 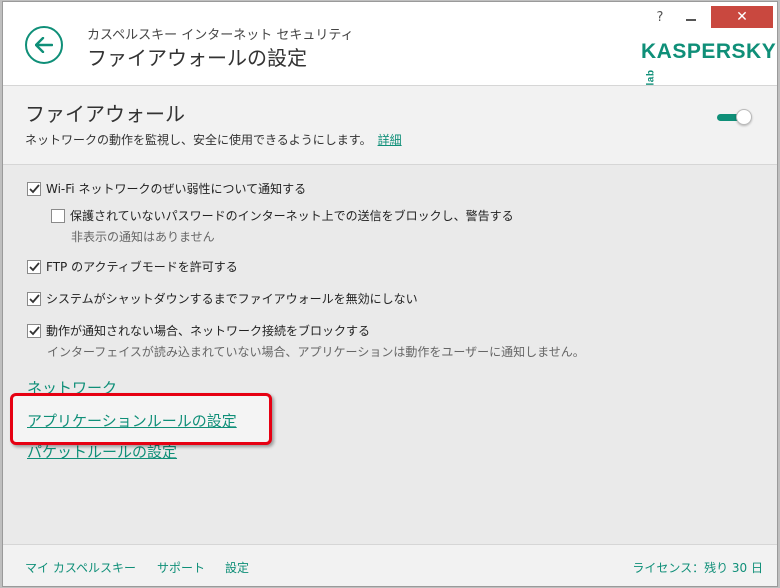 I want to click on checkbox-ftp-active, so click(x=34, y=267).